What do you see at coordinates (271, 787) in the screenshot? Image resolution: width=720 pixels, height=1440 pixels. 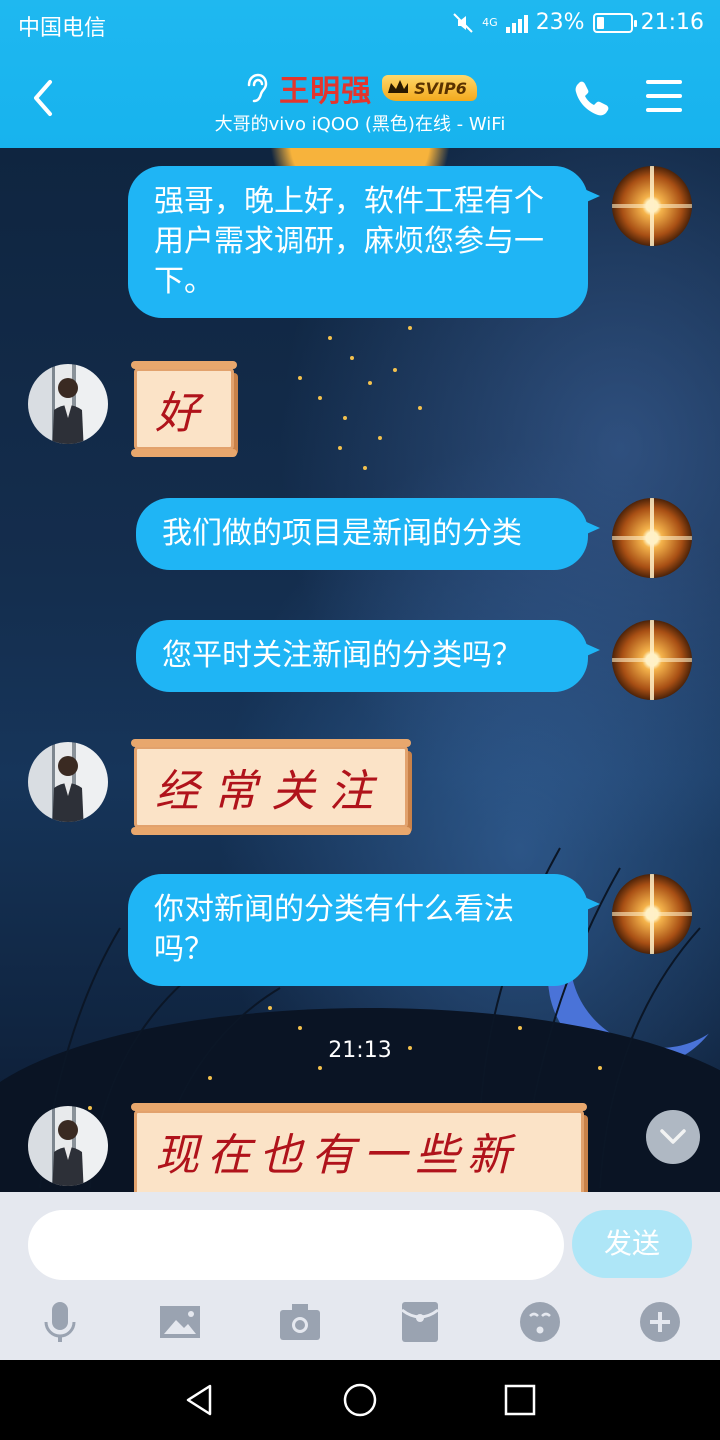 I see `scroll-message-received: 经常关注` at bounding box center [271, 787].